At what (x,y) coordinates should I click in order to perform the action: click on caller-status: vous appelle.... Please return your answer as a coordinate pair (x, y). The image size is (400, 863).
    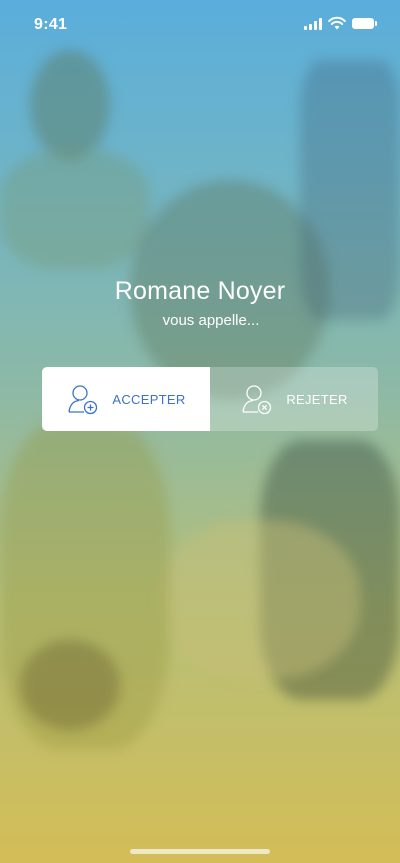
    Looking at the image, I should click on (211, 320).